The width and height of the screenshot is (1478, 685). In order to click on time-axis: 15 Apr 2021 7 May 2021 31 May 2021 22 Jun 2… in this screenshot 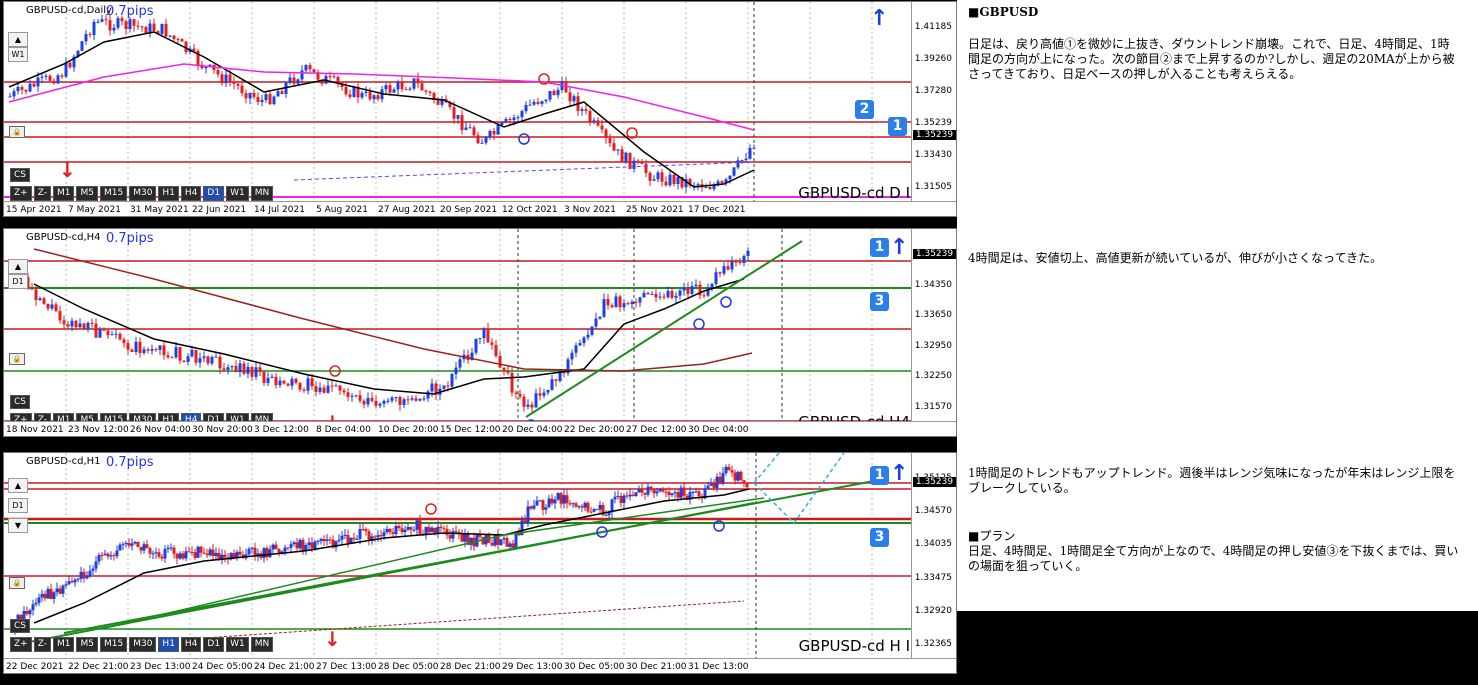, I will do `click(480, 208)`.